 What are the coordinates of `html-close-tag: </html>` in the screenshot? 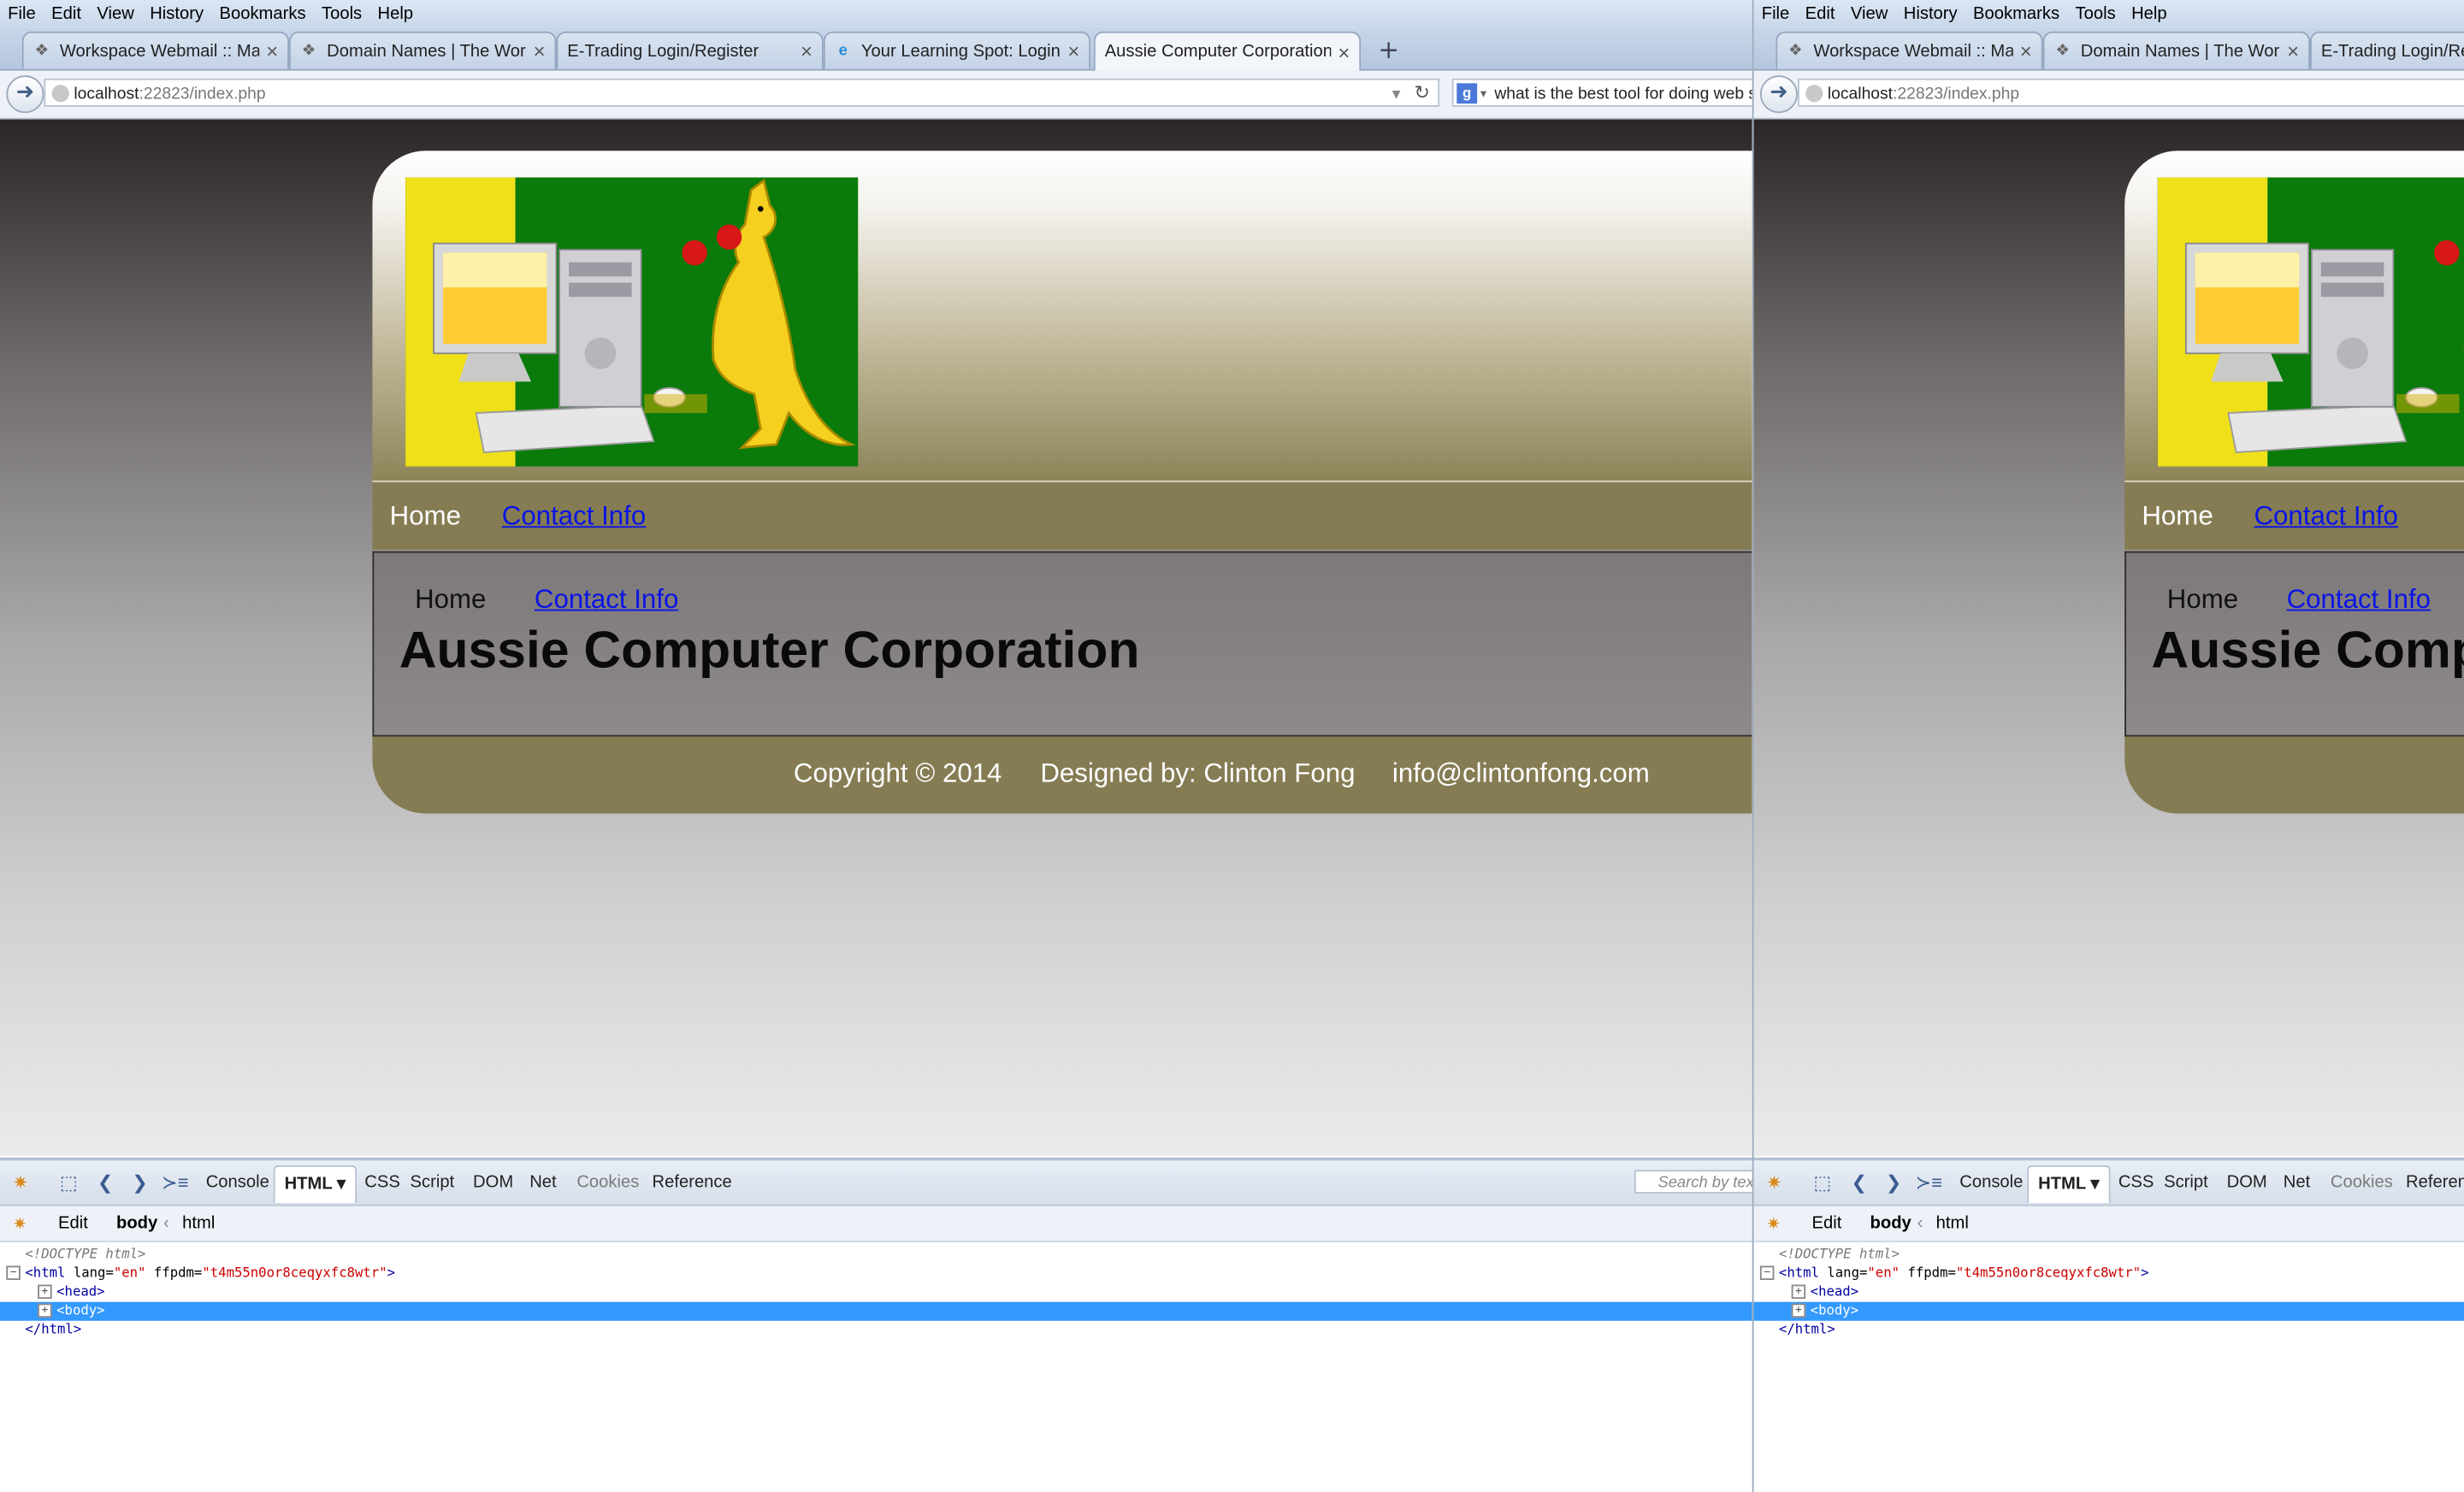 It's located at (53, 1330).